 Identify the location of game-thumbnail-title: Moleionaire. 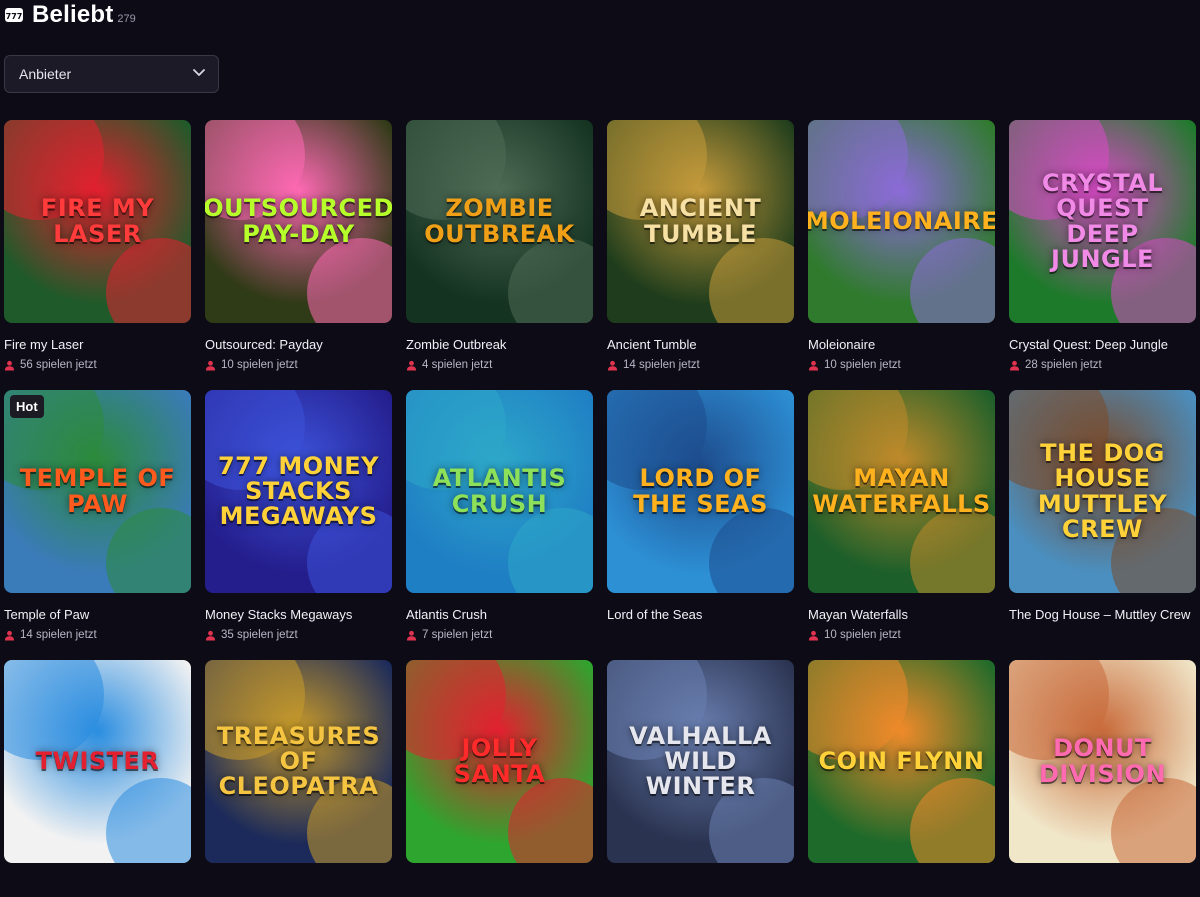
(901, 220).